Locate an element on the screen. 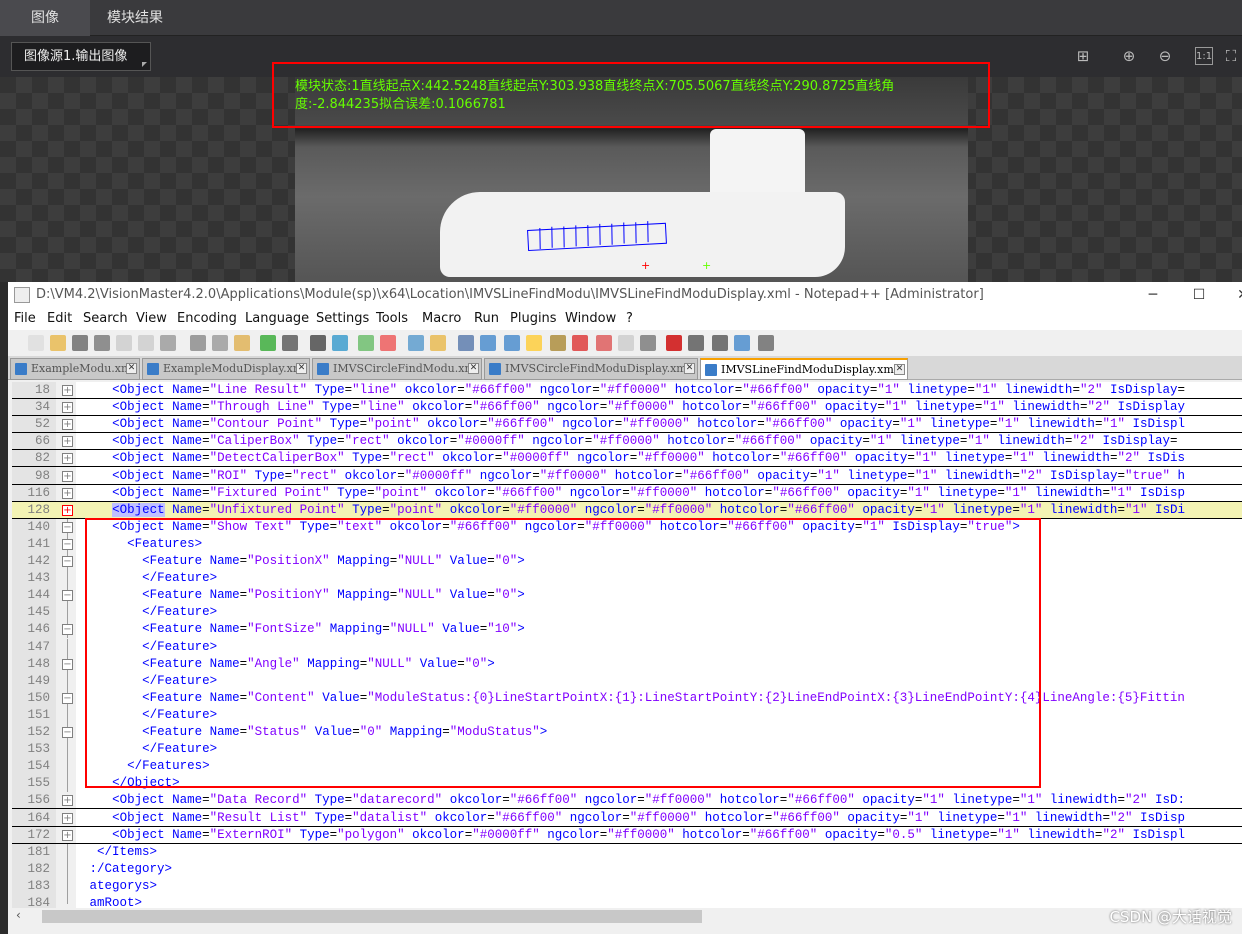 The height and width of the screenshot is (934, 1242). line-number: 164 is located at coordinates (38, 817).